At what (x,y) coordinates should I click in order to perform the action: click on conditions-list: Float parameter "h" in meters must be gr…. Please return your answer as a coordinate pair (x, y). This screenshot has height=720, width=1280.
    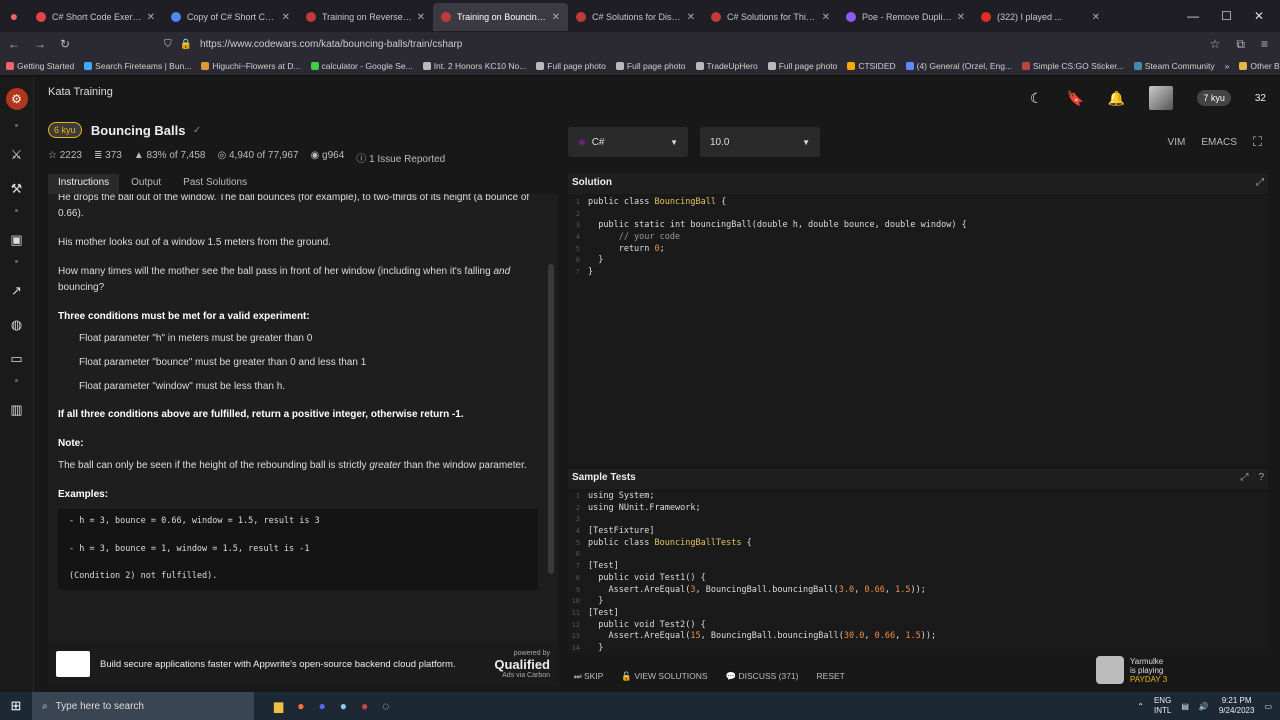
    Looking at the image, I should click on (298, 363).